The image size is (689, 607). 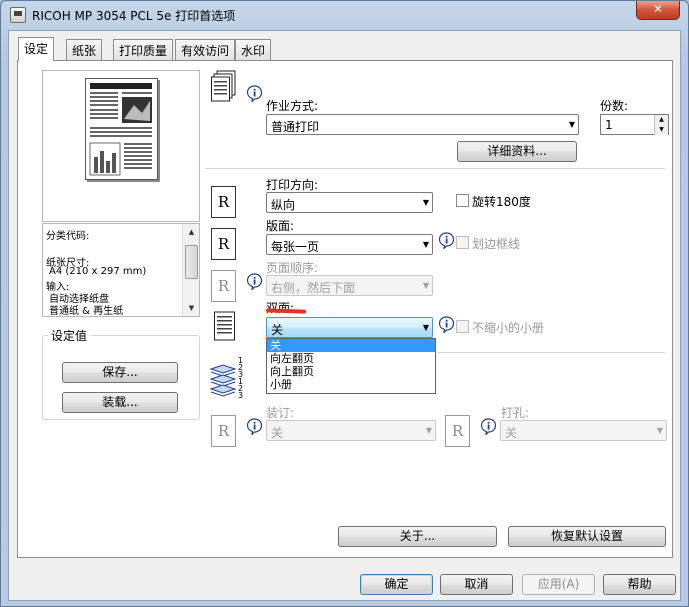 I want to click on duplex-info-icon, so click(x=446, y=324).